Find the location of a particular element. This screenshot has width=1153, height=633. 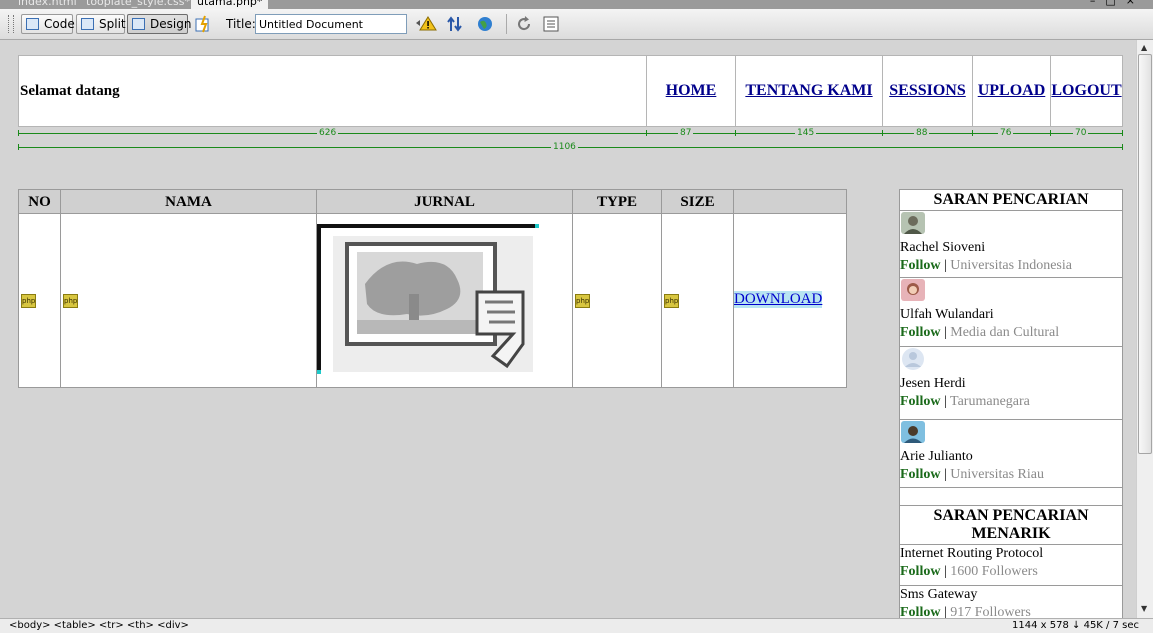

nav-cell-home: HOME is located at coordinates (691, 91).